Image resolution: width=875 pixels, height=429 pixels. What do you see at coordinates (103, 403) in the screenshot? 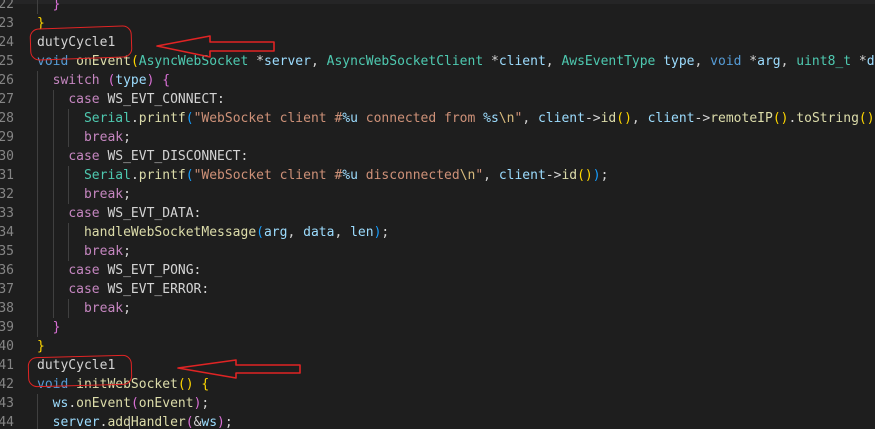
I see `code-token: onEvent` at bounding box center [103, 403].